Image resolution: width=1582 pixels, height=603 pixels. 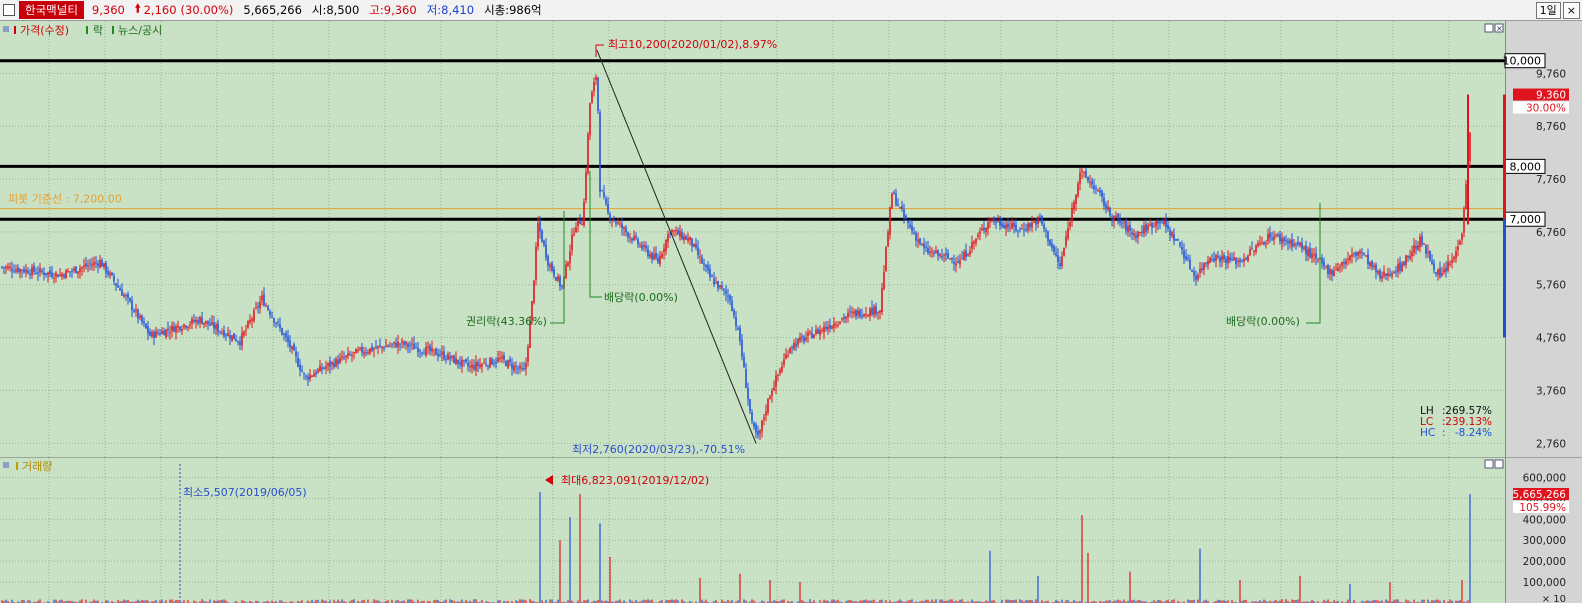 I want to click on select-checkbox, so click(x=9, y=10).